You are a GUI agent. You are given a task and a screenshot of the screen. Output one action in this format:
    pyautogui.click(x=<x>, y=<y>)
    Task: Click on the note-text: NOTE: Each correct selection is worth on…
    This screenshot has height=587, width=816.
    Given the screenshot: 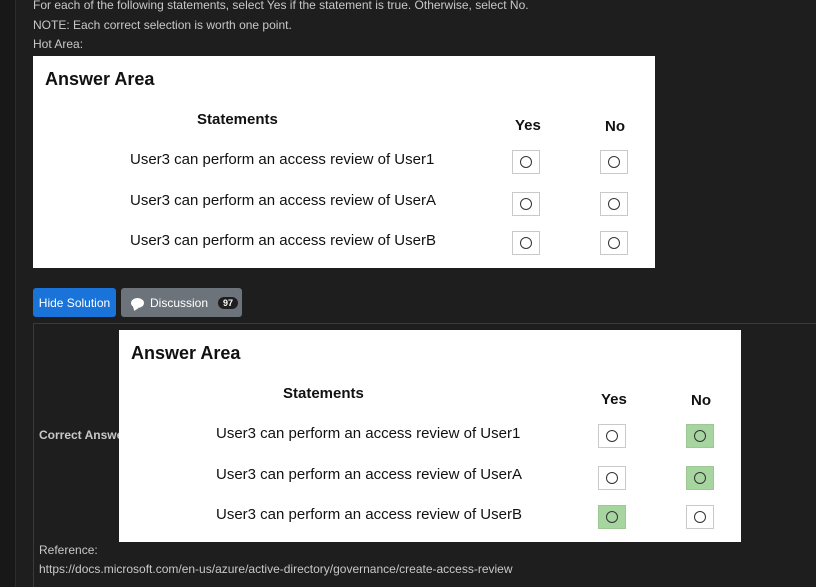 What is the action you would take?
    pyautogui.click(x=162, y=25)
    